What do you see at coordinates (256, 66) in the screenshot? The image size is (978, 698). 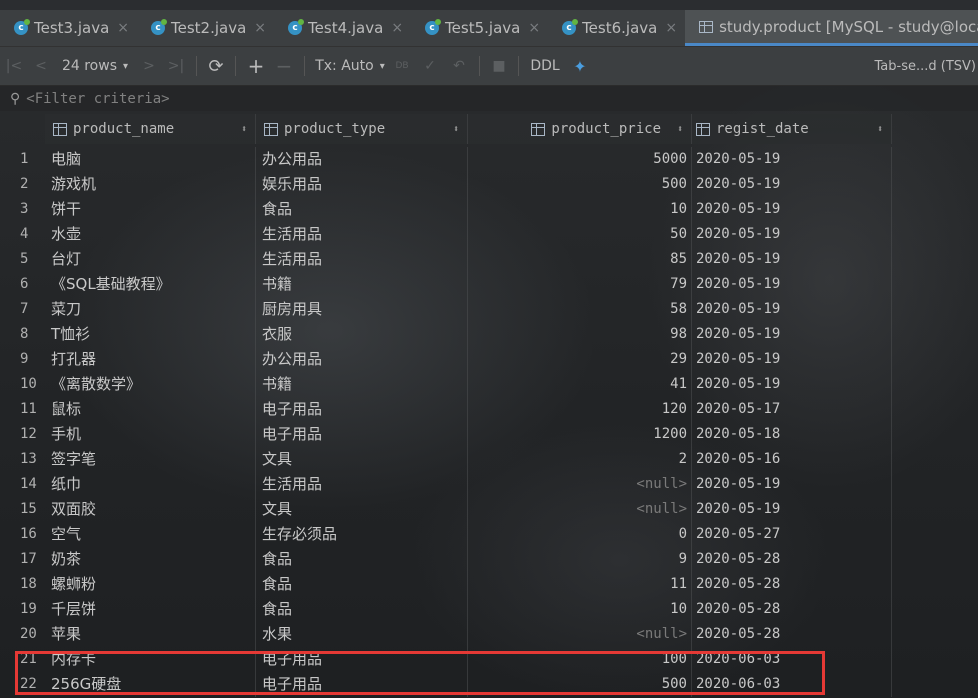 I see `add-row-icon: +` at bounding box center [256, 66].